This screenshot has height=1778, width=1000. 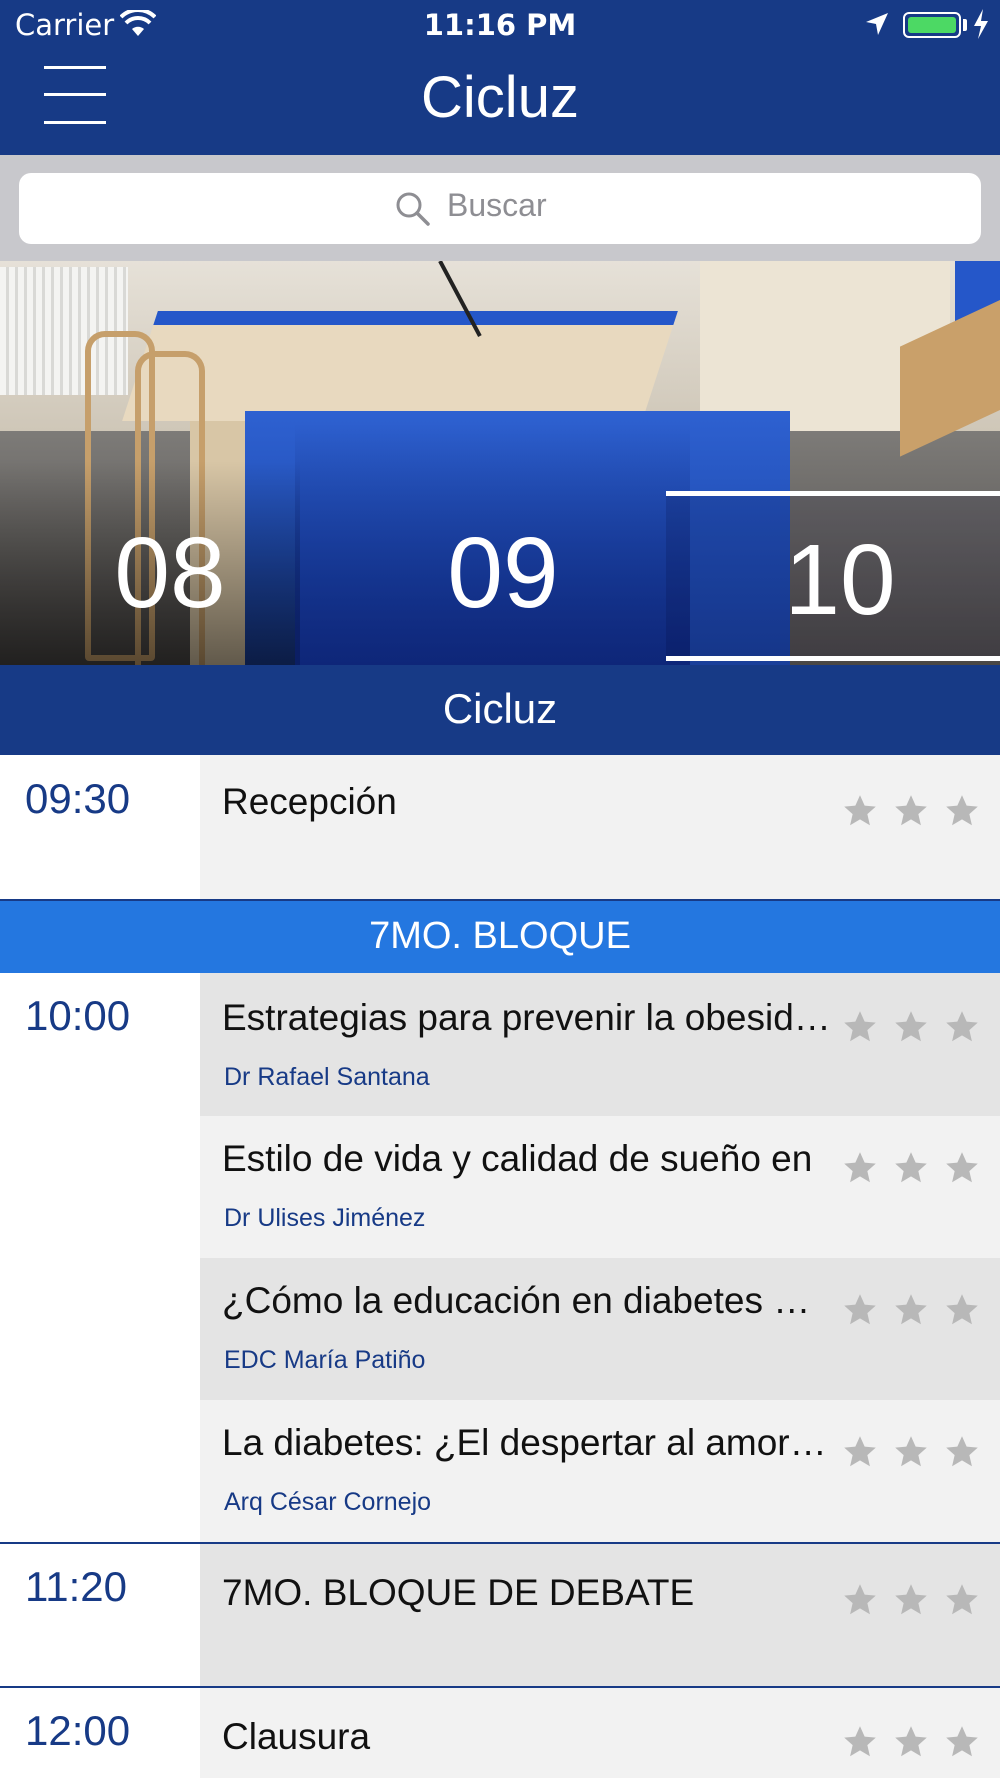 What do you see at coordinates (500, 937) in the screenshot?
I see `block-header: 7MO. BLOQUE` at bounding box center [500, 937].